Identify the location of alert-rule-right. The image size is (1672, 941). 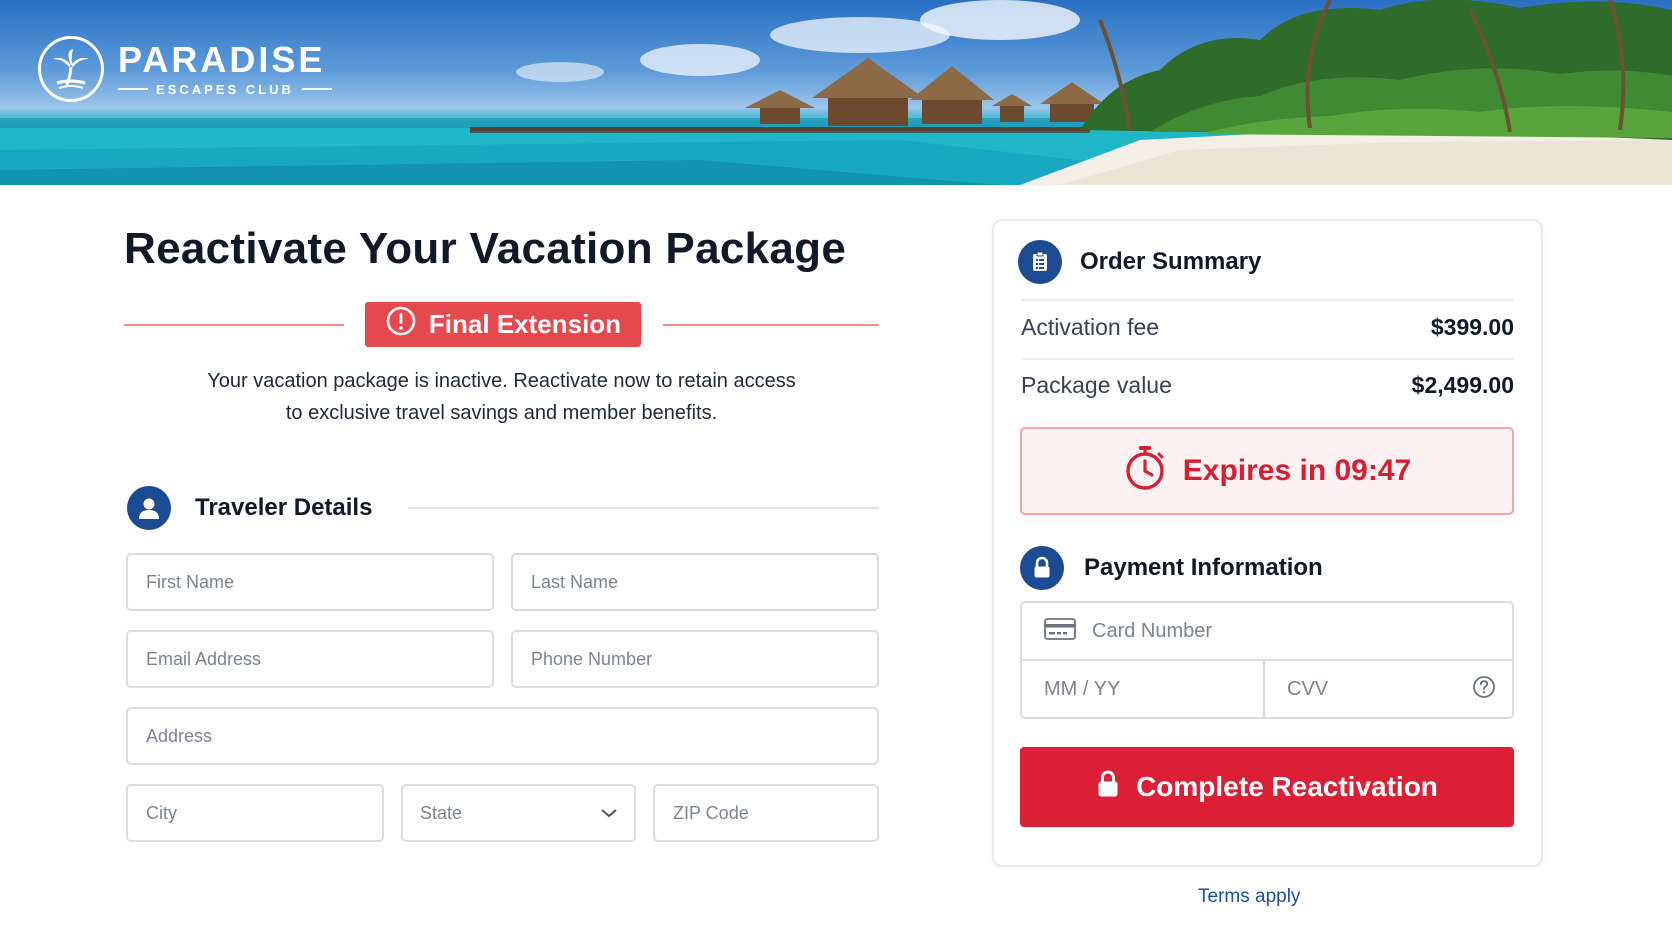
(771, 325).